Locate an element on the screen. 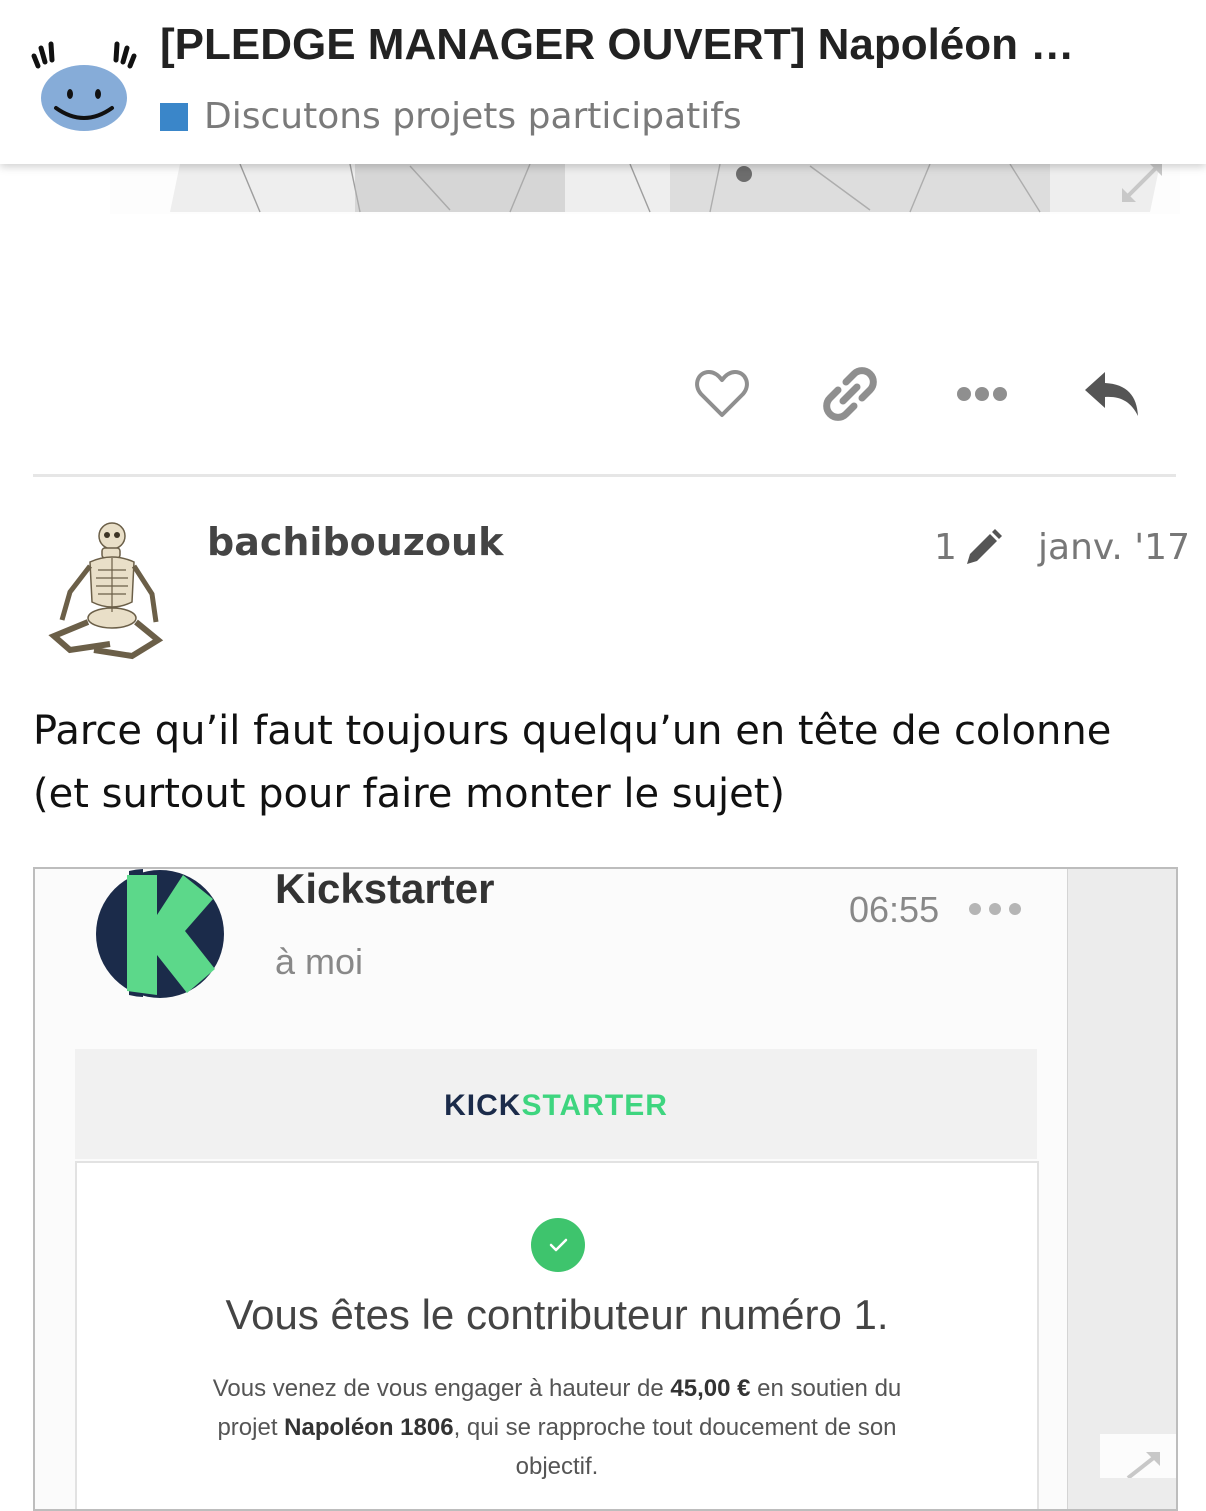 This screenshot has height=1511, width=1206. edit-history: 1 is located at coordinates (968, 547).